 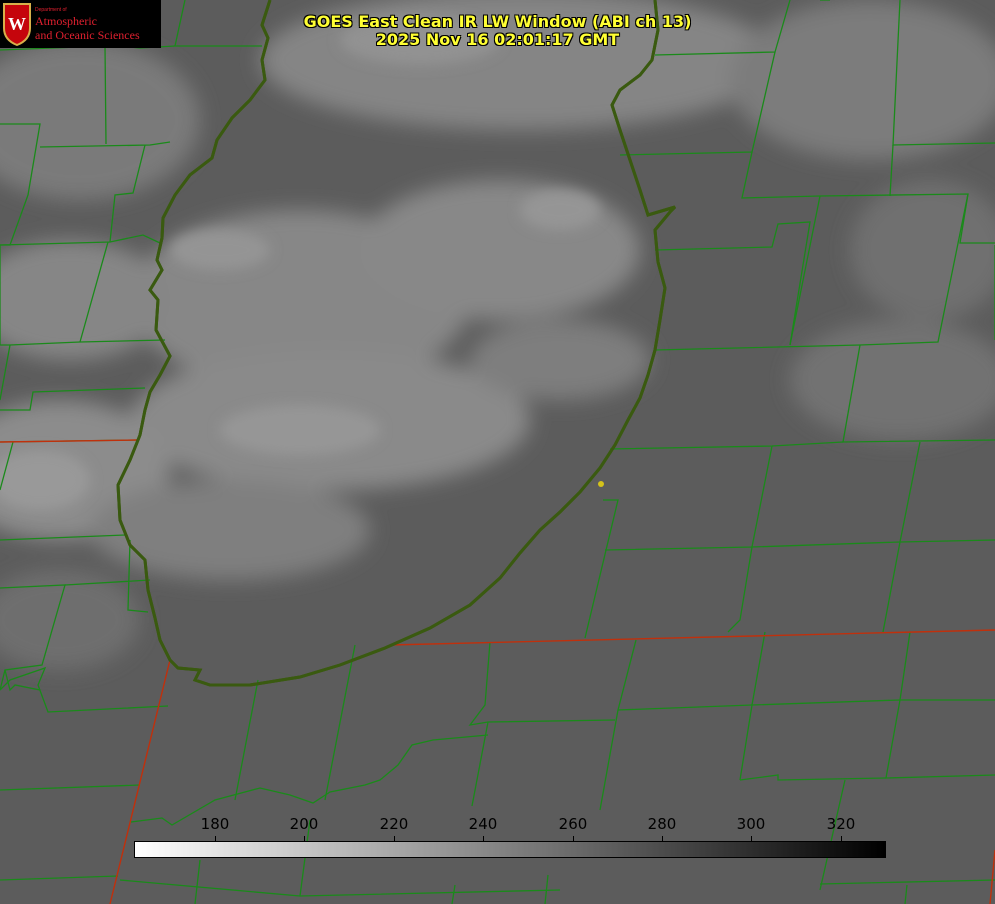 What do you see at coordinates (87, 35) in the screenshot?
I see `logo-name-line2: and Oceanic Sciences` at bounding box center [87, 35].